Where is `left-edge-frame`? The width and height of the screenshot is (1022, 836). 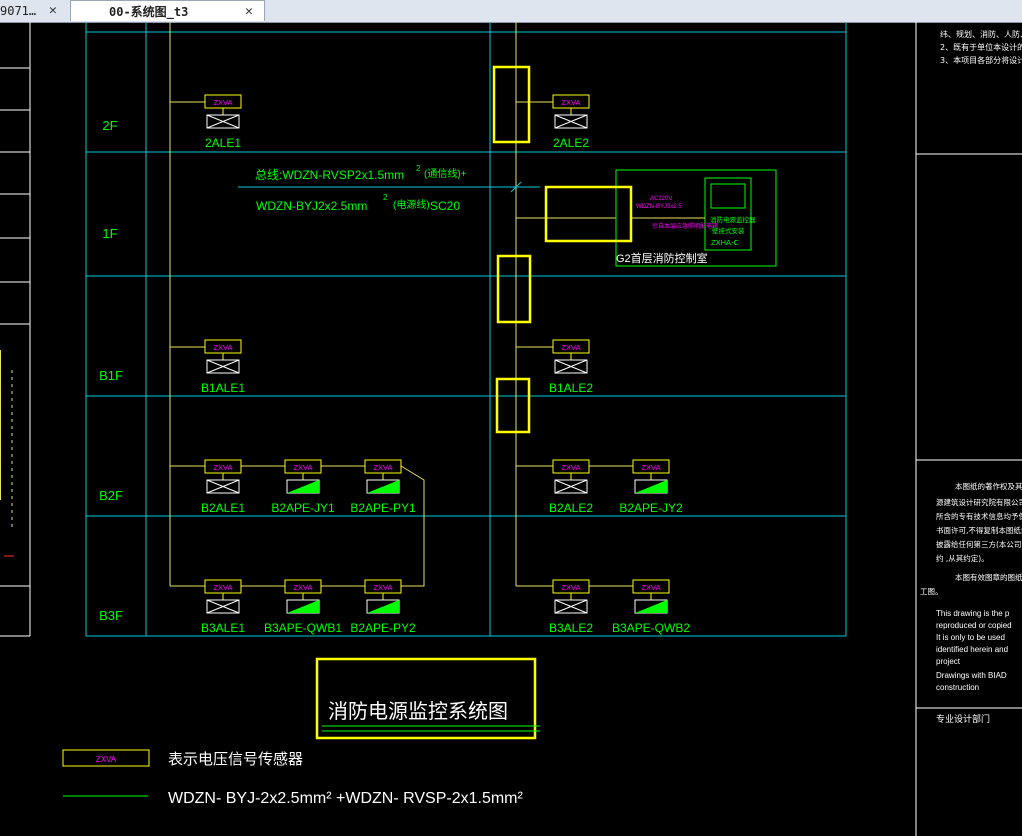 left-edge-frame is located at coordinates (15, 329).